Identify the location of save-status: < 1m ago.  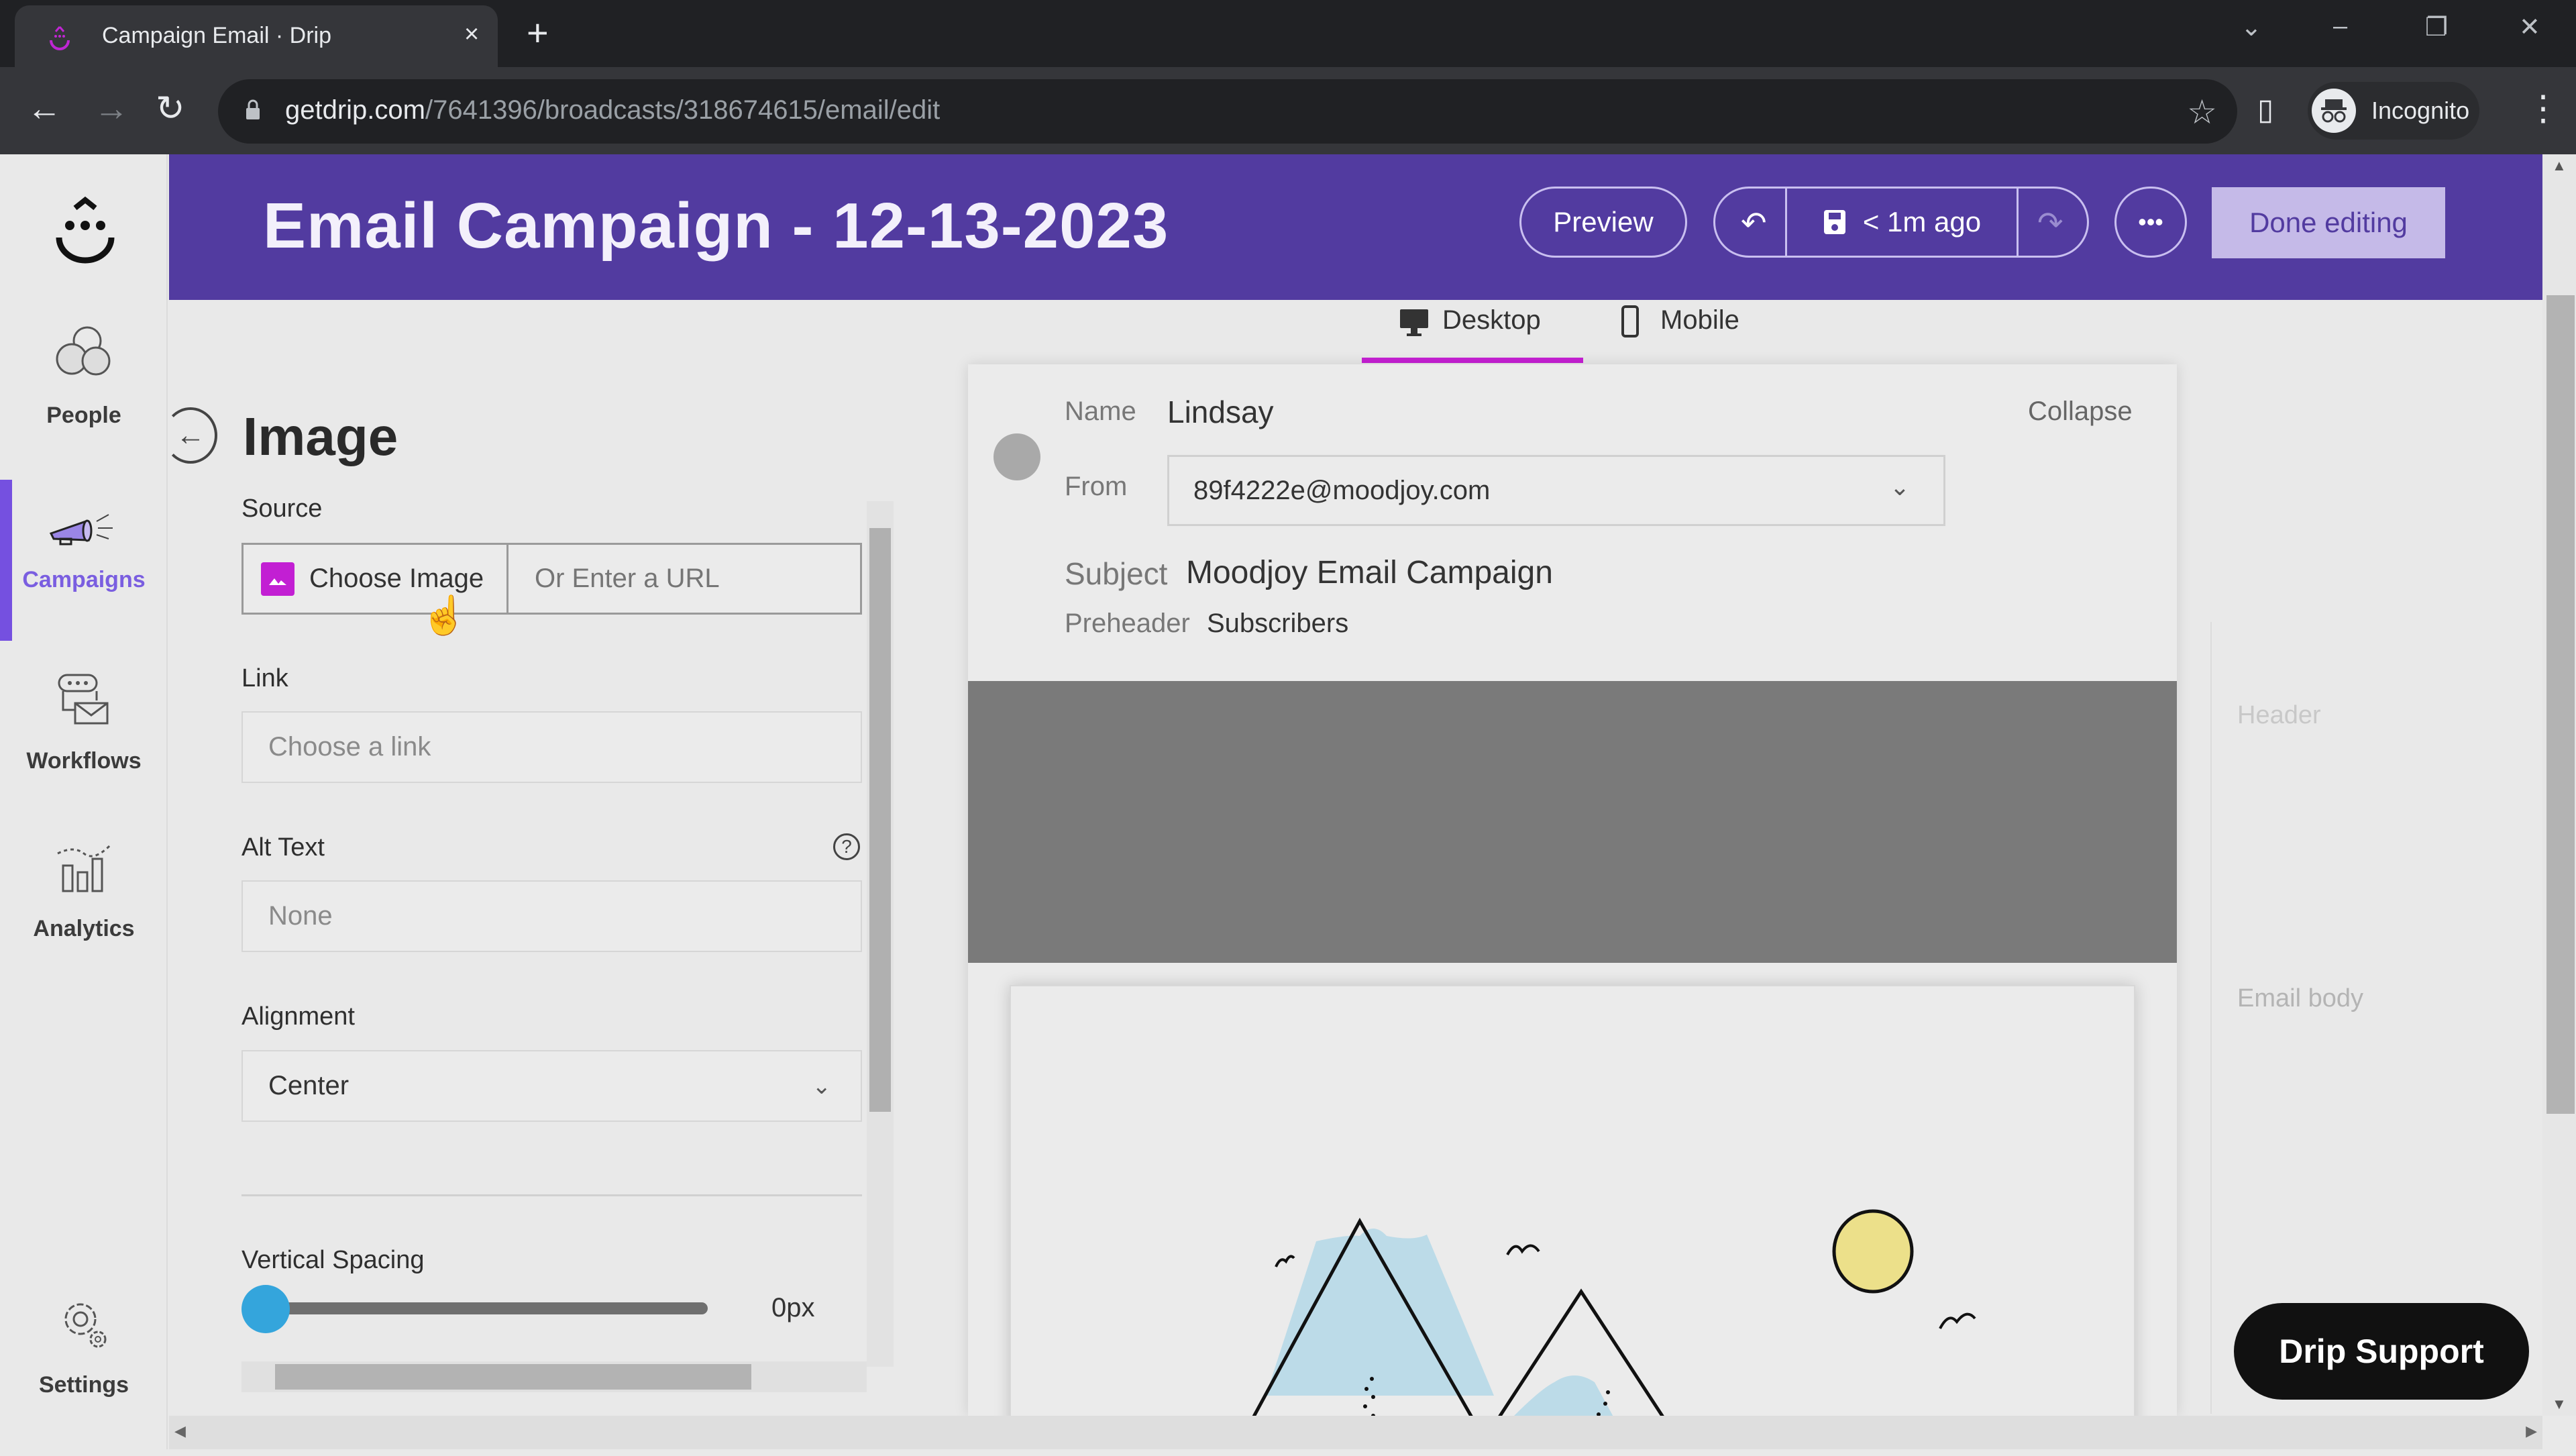
(1922, 222).